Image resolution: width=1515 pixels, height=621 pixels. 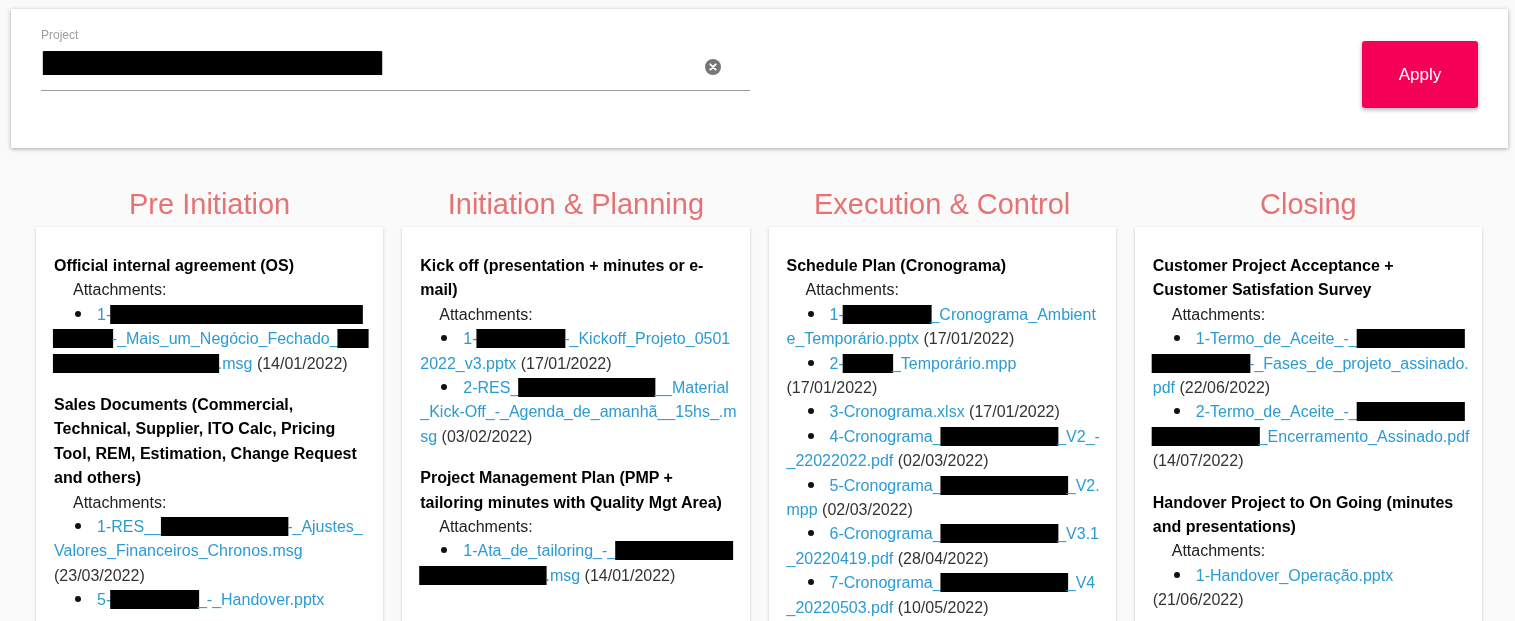 I want to click on attachment-item: 1-Handover_Operação.pptx (21/06/2022), so click(x=1311, y=588).